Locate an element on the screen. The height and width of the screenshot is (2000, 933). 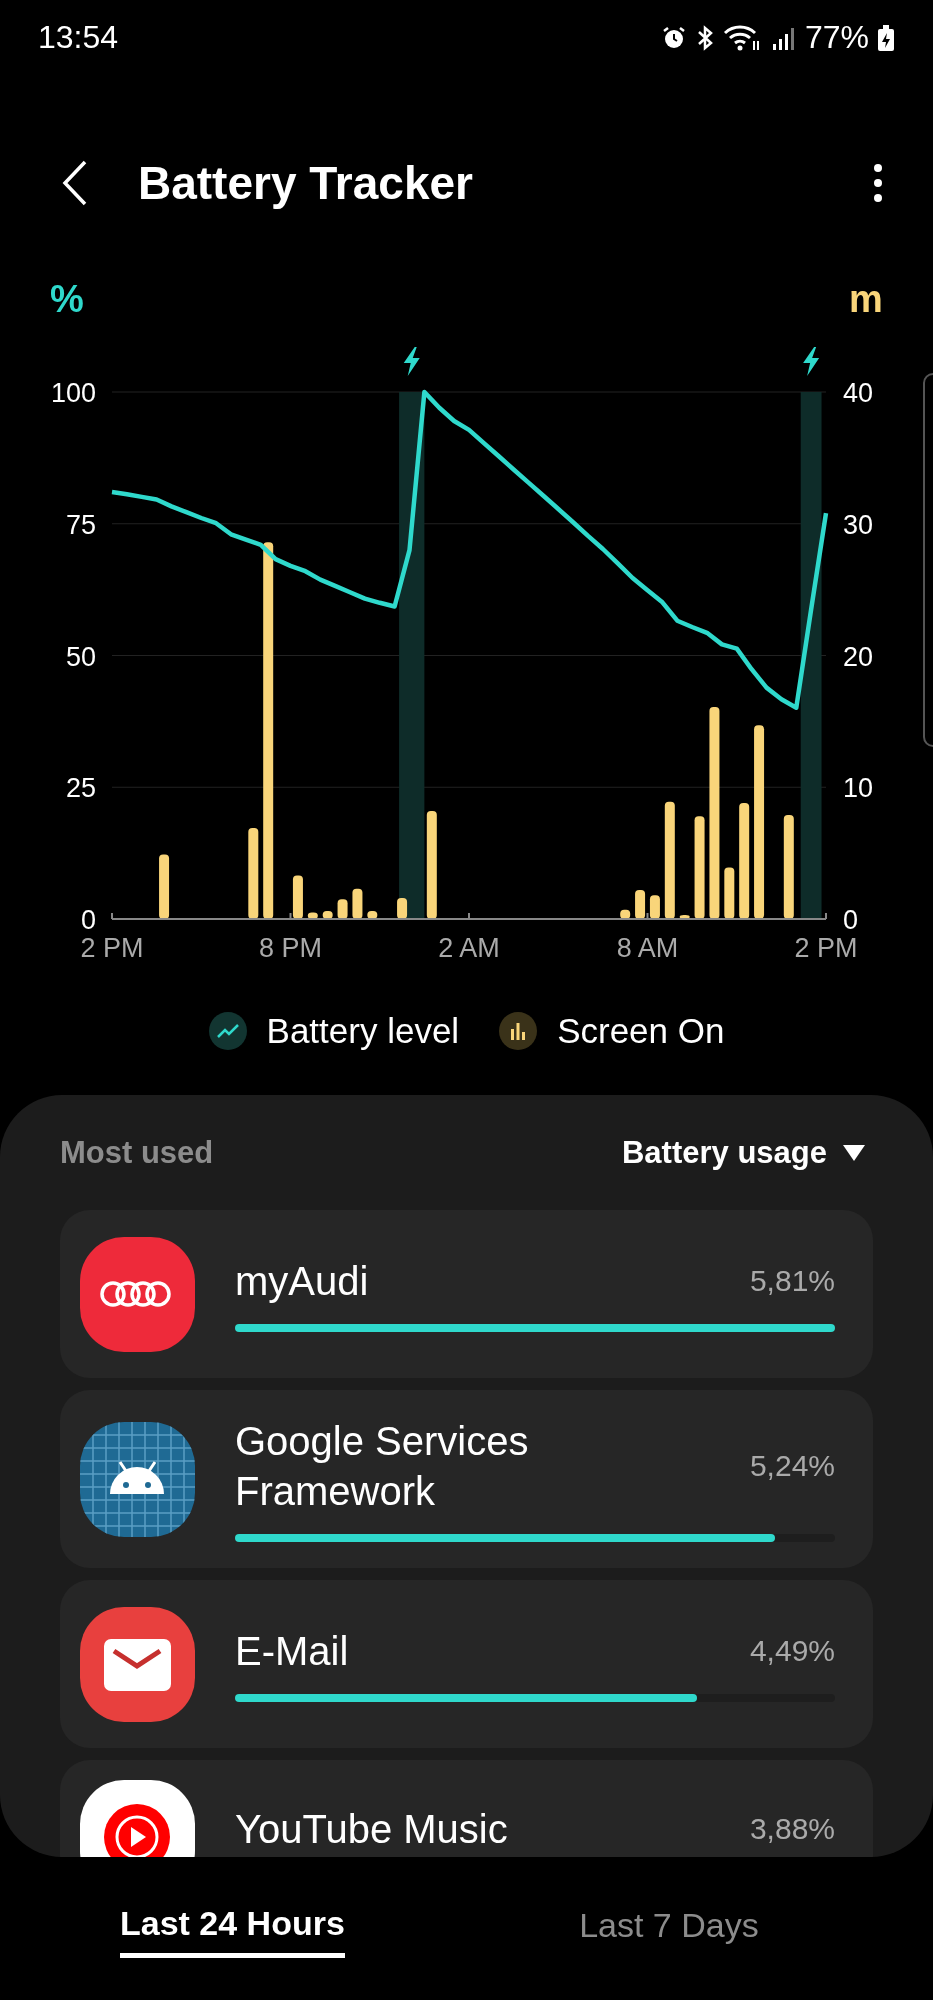
app-usage-item: YouTube Music 3,88% is located at coordinates (466, 1808).